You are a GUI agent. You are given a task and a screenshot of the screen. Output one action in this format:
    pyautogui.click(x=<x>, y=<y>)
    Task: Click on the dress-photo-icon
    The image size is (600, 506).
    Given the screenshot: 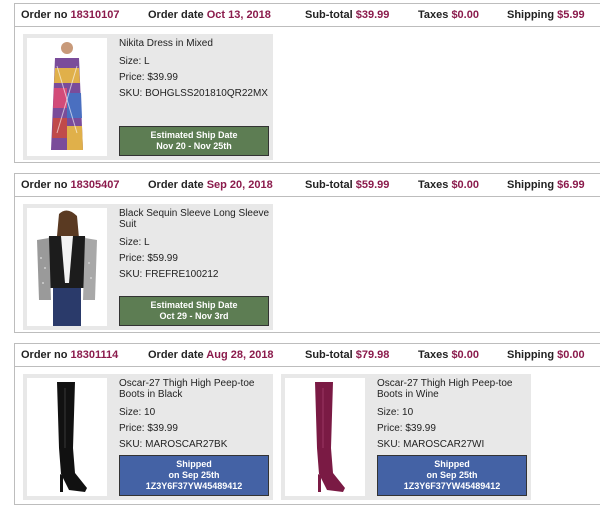 What is the action you would take?
    pyautogui.click(x=67, y=97)
    